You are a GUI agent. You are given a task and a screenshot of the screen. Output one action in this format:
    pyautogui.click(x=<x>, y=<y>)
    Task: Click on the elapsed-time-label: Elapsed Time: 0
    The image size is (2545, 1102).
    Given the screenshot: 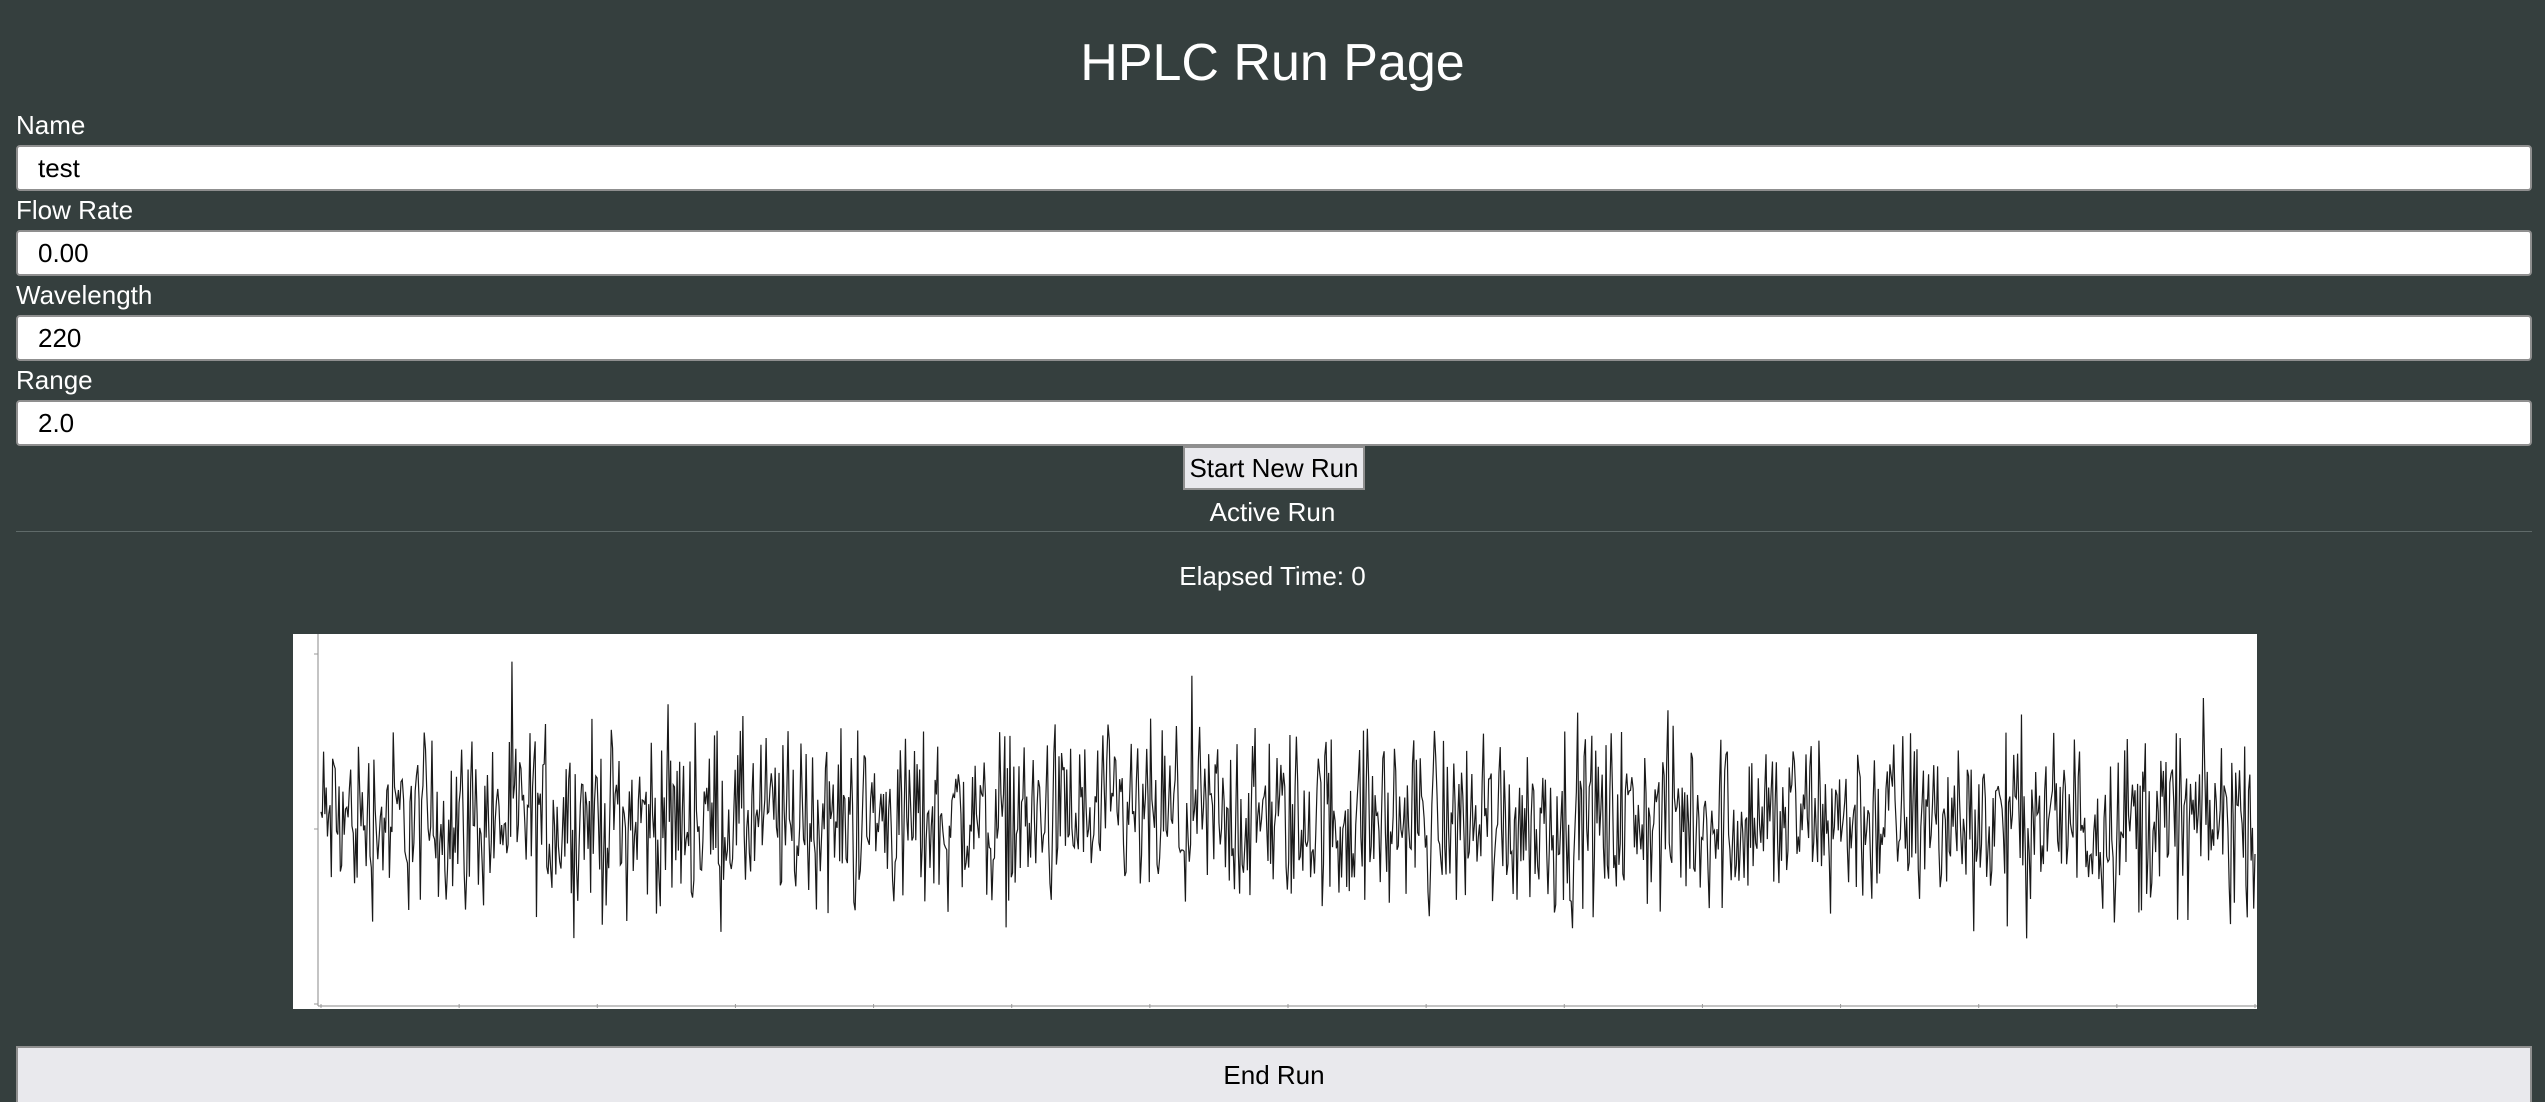 What is the action you would take?
    pyautogui.click(x=1272, y=576)
    